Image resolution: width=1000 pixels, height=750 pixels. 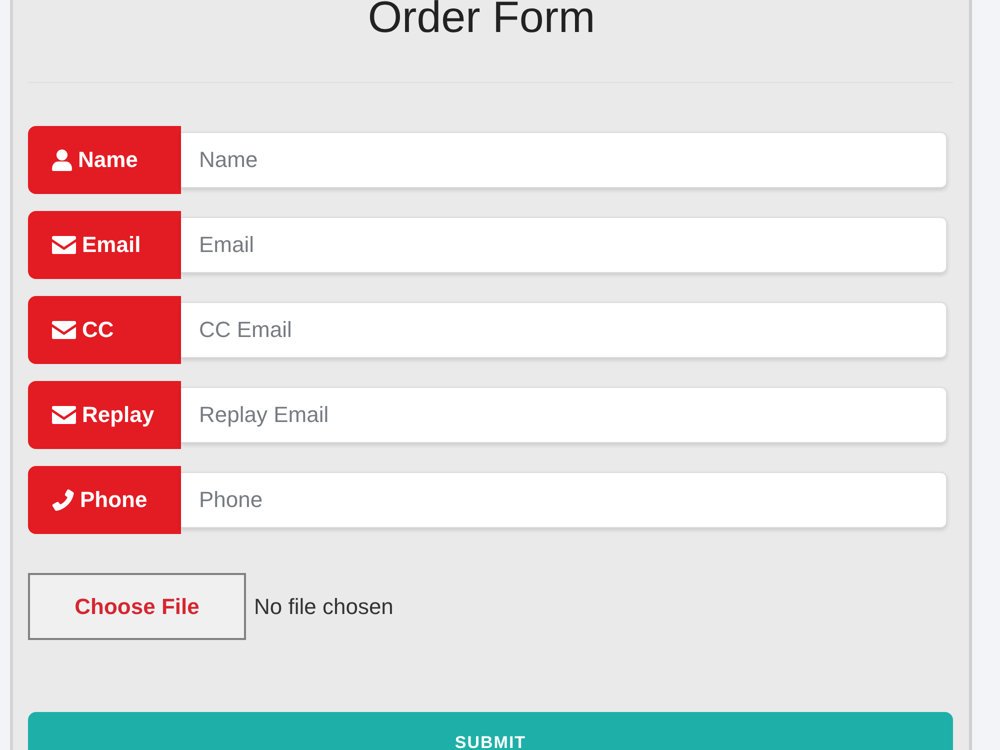 I want to click on field-label: Email, so click(x=111, y=245).